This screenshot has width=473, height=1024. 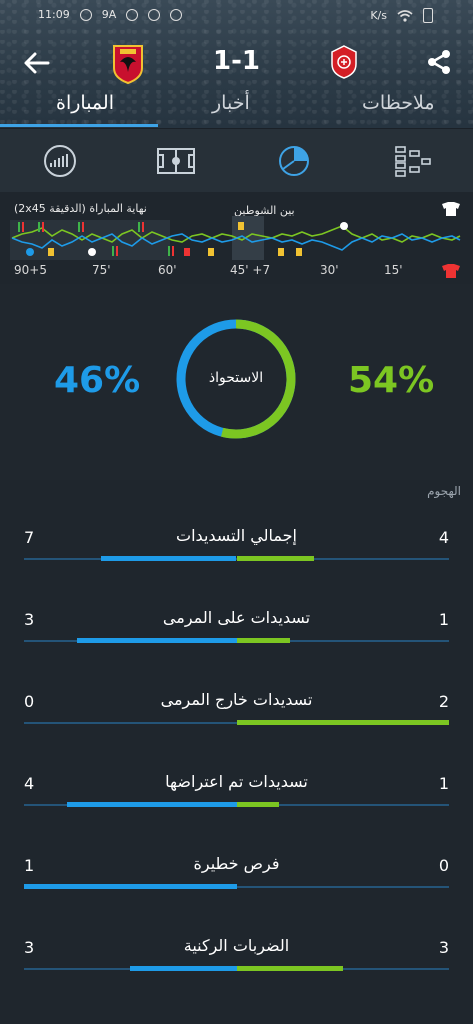 I want to click on away-jersey-icon, so click(x=451, y=271).